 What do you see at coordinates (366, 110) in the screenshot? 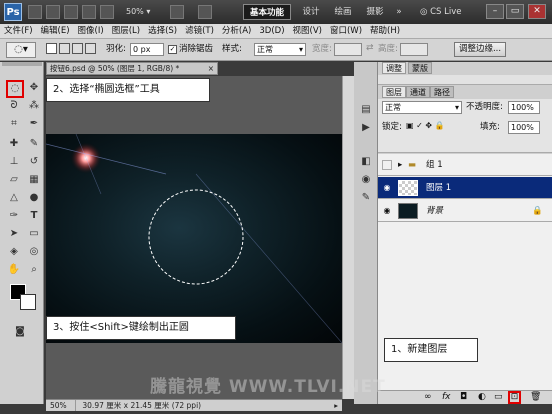
I see `history-panel-icon: ▤` at bounding box center [366, 110].